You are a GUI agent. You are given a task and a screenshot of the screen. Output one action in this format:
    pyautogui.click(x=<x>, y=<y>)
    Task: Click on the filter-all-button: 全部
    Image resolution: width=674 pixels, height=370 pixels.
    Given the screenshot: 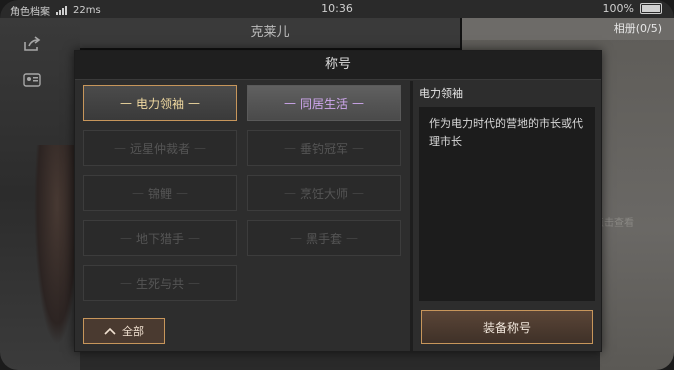 What is the action you would take?
    pyautogui.click(x=124, y=331)
    